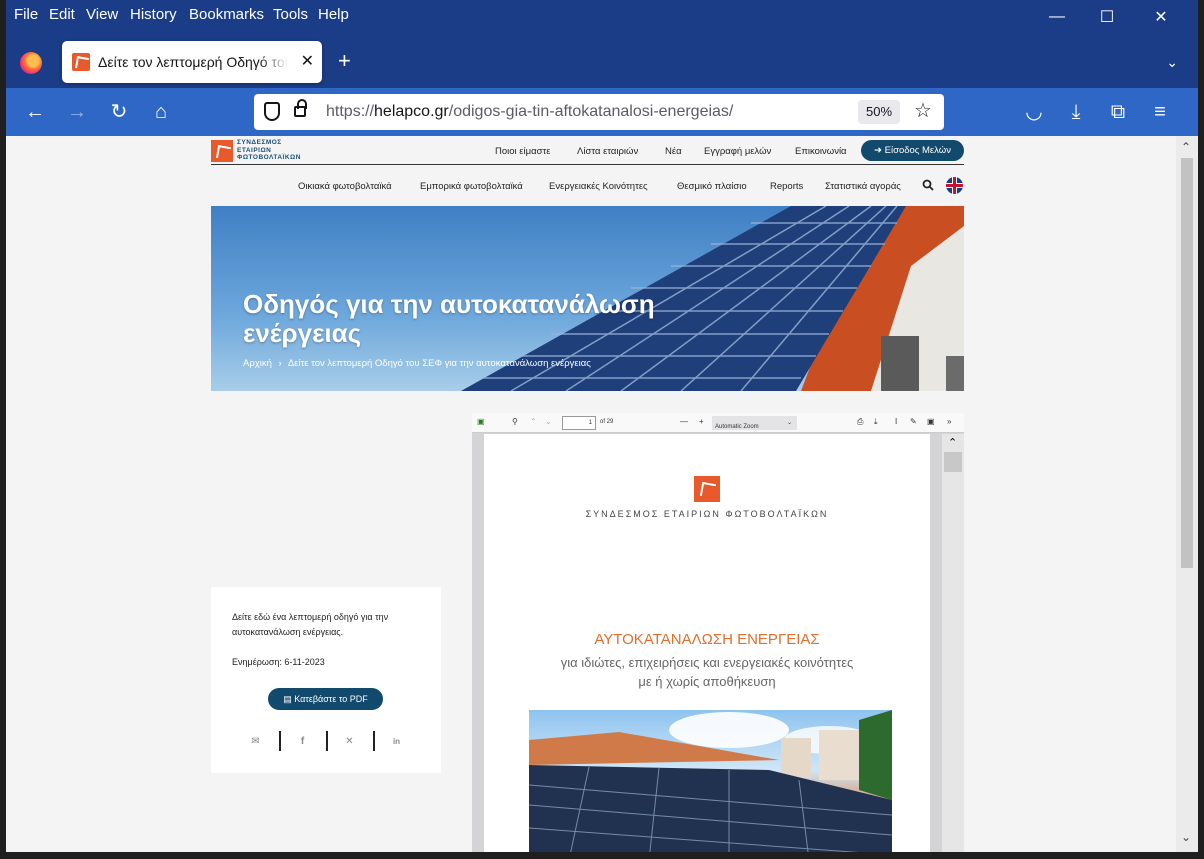  I want to click on pdf-subtitle: με ή χωρίς αποθήκευση, so click(707, 681).